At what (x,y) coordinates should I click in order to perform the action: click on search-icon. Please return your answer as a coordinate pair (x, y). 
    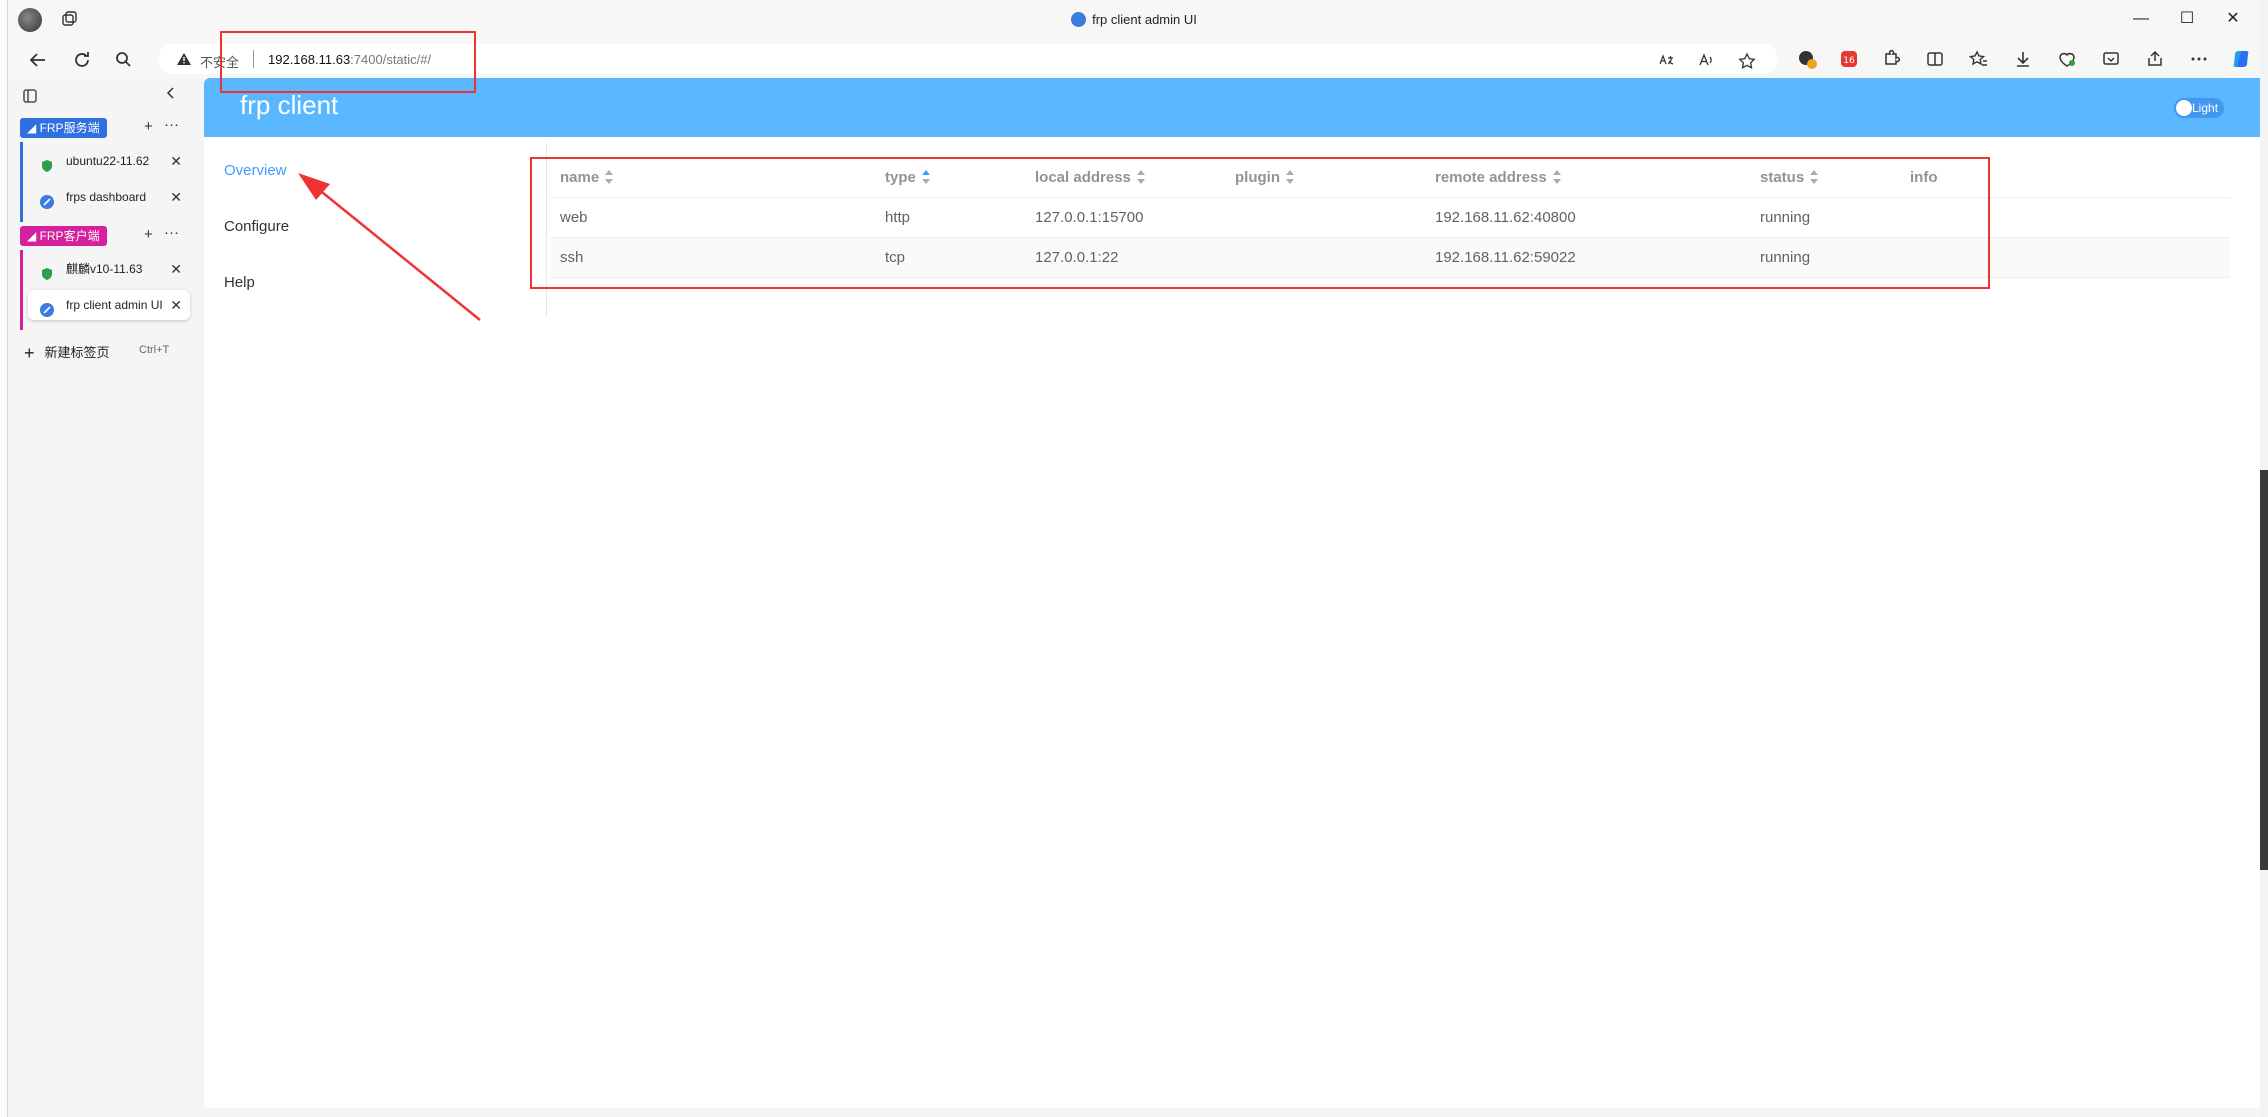
    Looking at the image, I should click on (124, 60).